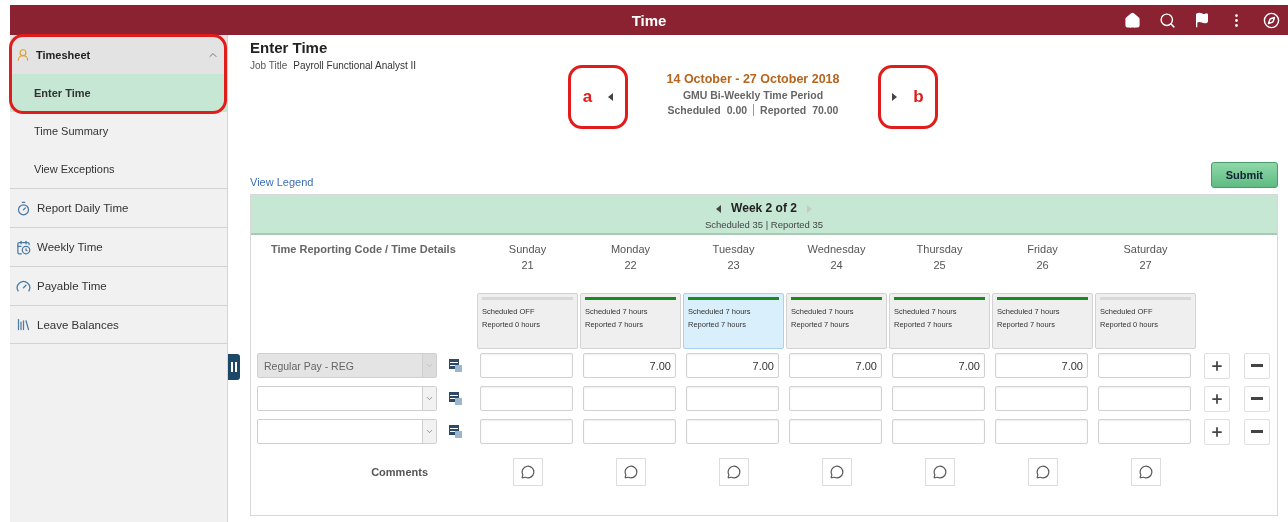 The width and height of the screenshot is (1288, 522). What do you see at coordinates (1042, 265) in the screenshot?
I see `day-date: 26` at bounding box center [1042, 265].